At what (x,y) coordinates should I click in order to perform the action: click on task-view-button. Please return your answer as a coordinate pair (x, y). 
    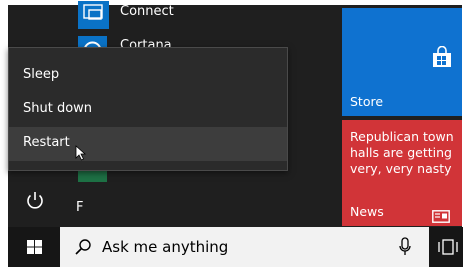
    Looking at the image, I should click on (448, 247).